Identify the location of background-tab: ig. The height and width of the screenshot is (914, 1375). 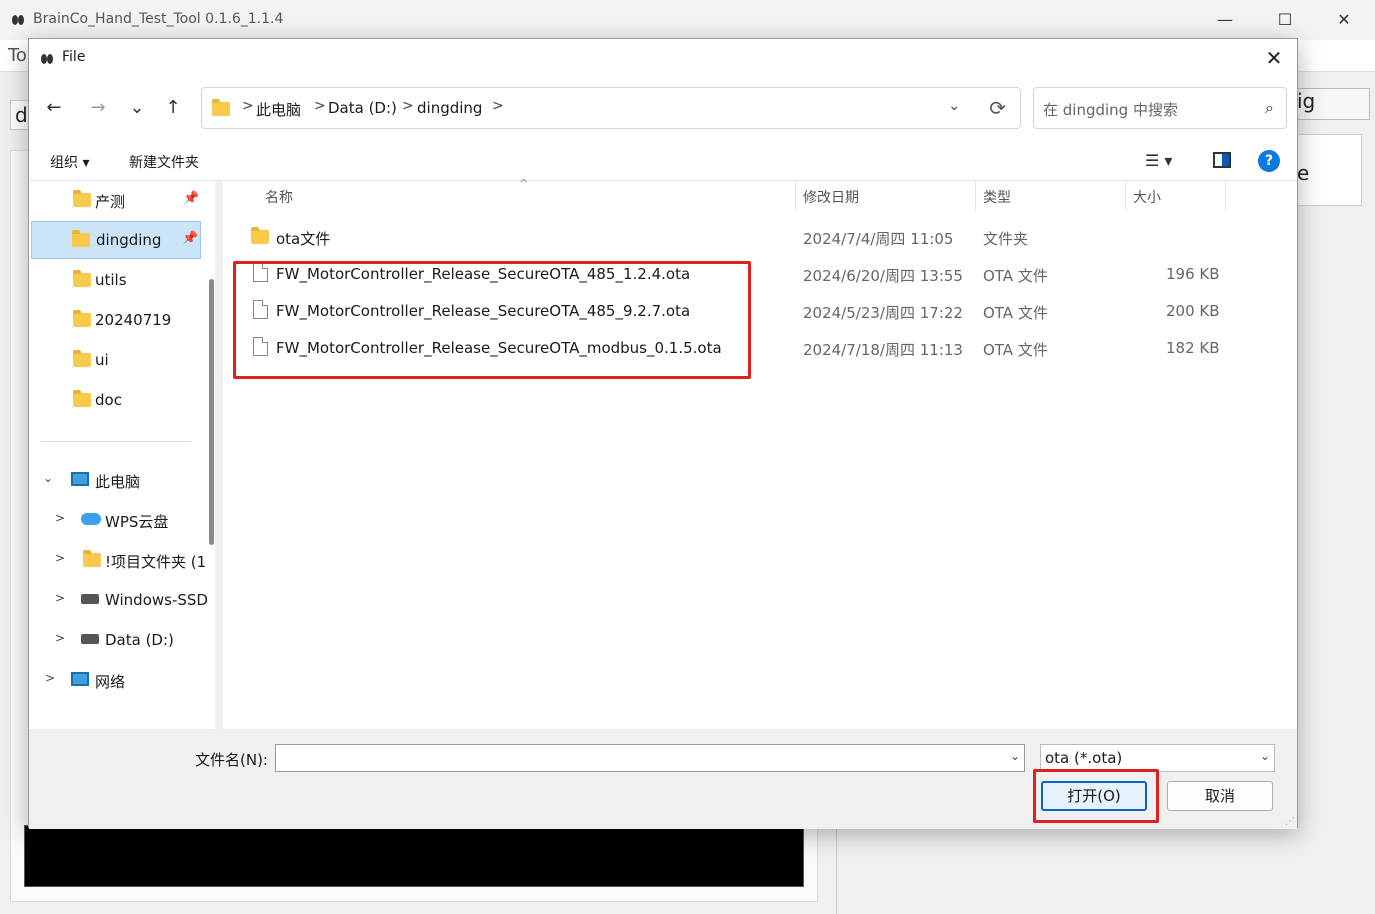
(1330, 104).